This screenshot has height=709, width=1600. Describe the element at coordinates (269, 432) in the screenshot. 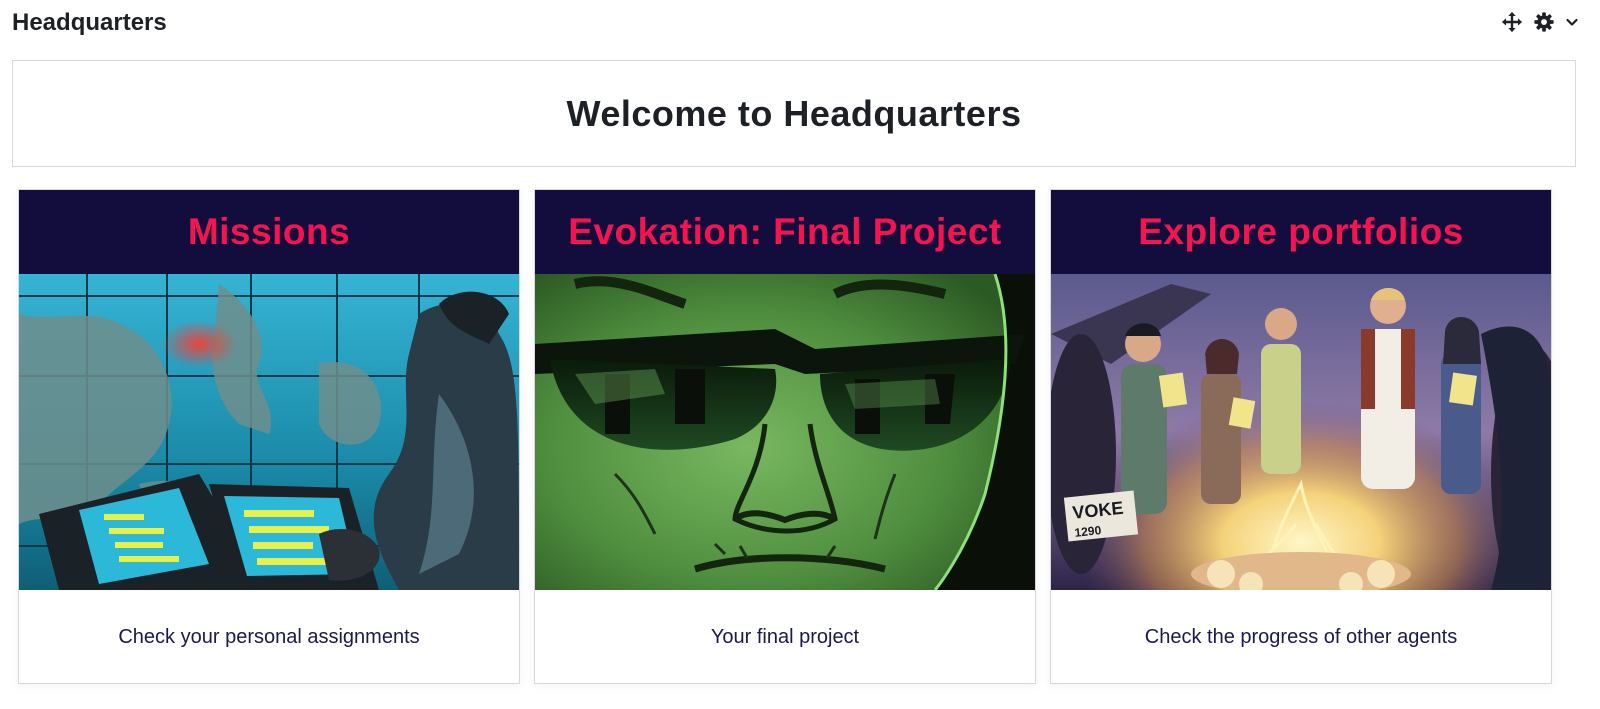

I see `comic-agent-world-map-illustration` at that location.